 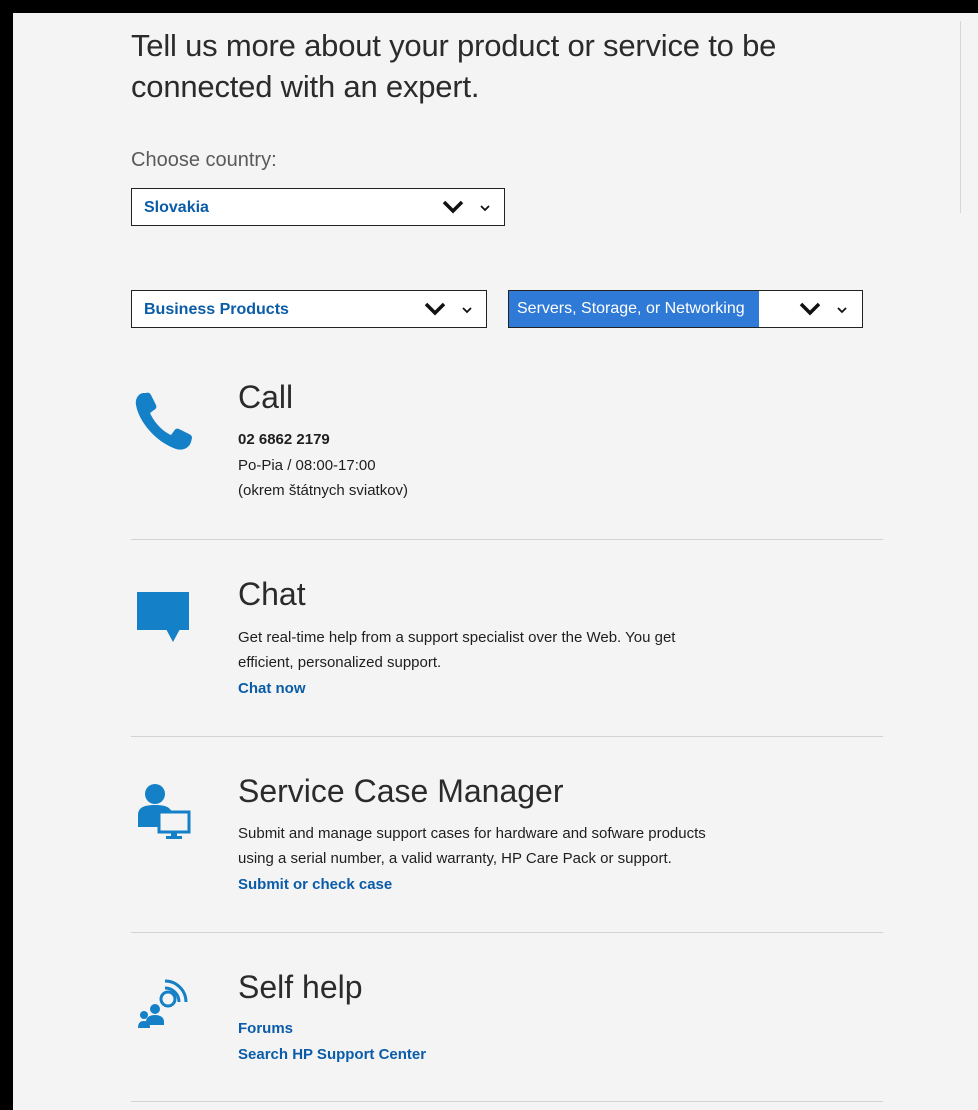 What do you see at coordinates (300, 987) in the screenshot?
I see `self-help-title: Self help` at bounding box center [300, 987].